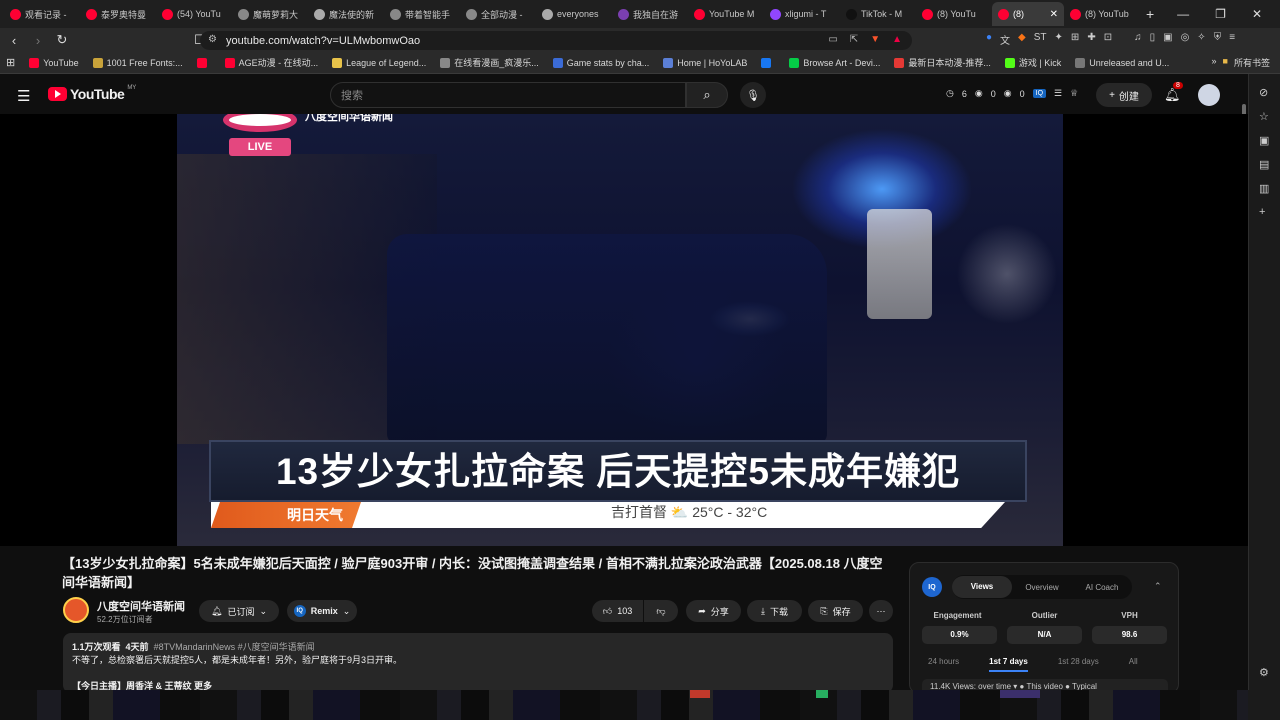 This screenshot has width=1280, height=720. Describe the element at coordinates (1153, 39) in the screenshot. I see `sidebar-toggle-icon: ▯` at that location.